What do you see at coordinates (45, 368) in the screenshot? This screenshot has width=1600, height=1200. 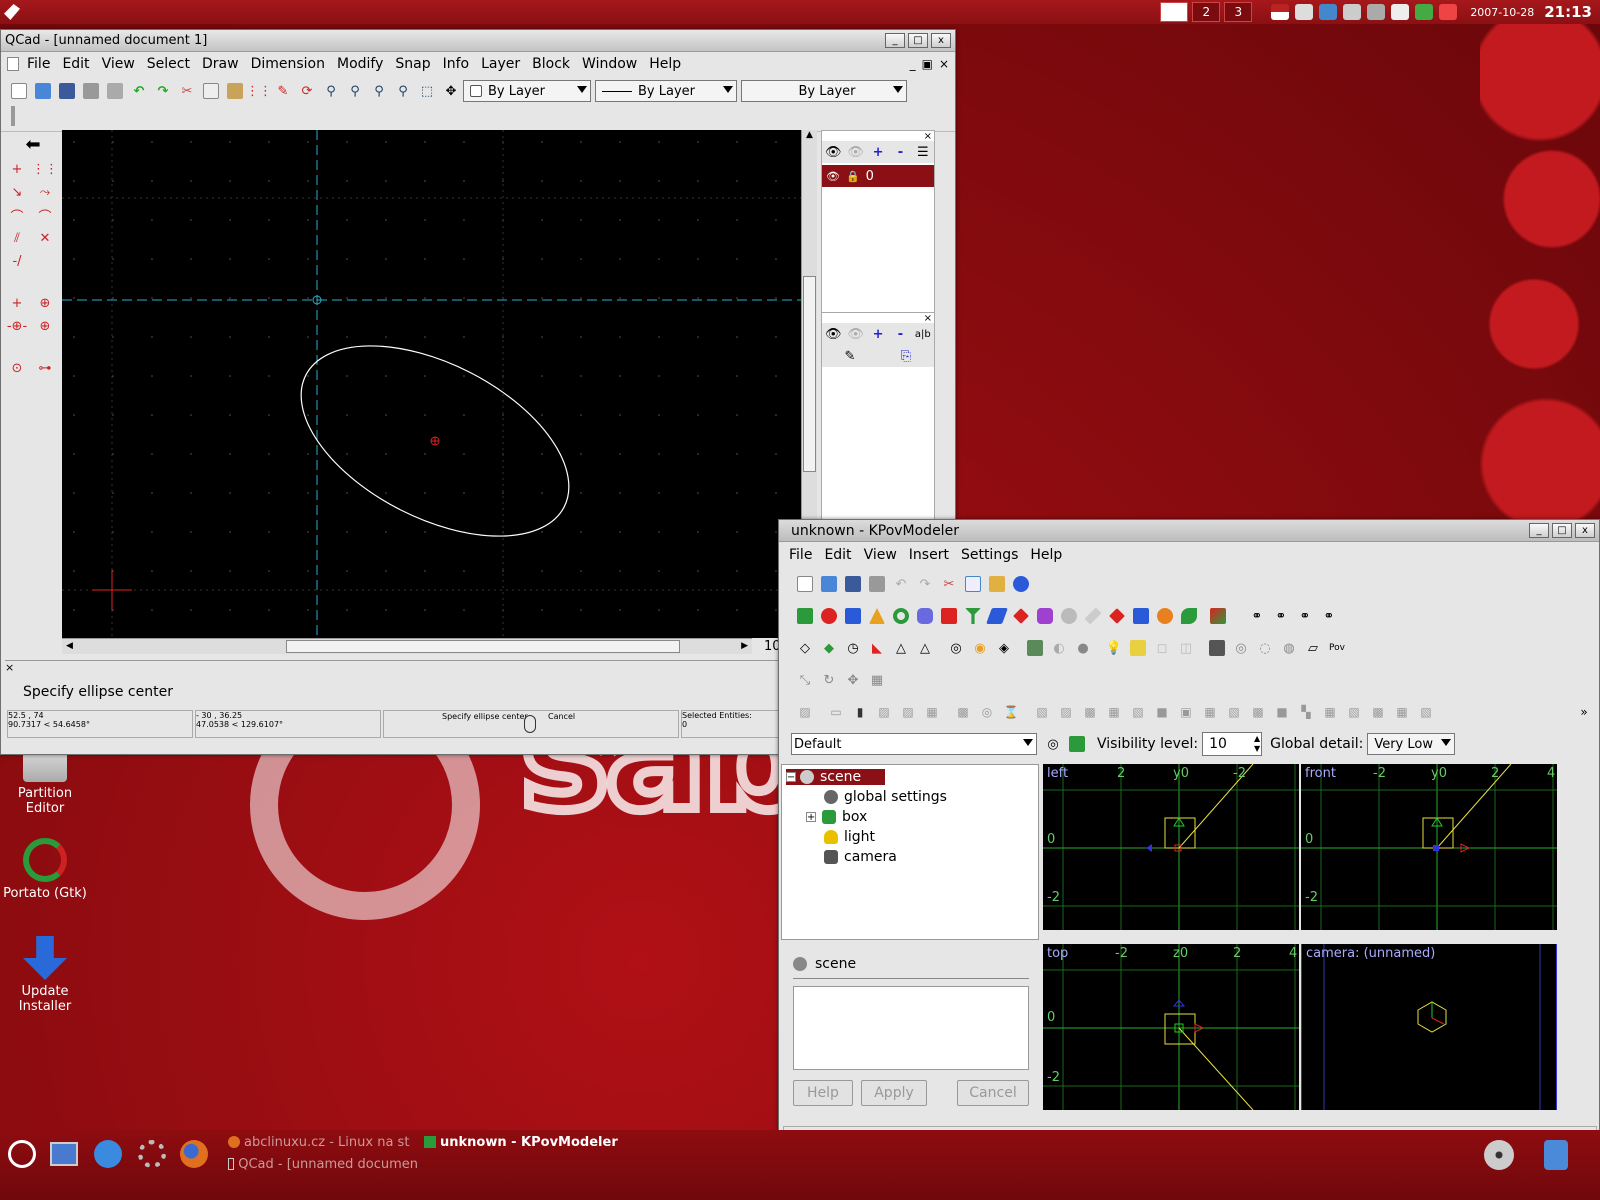 I see `lock-relative-zero-icon: ⊶` at bounding box center [45, 368].